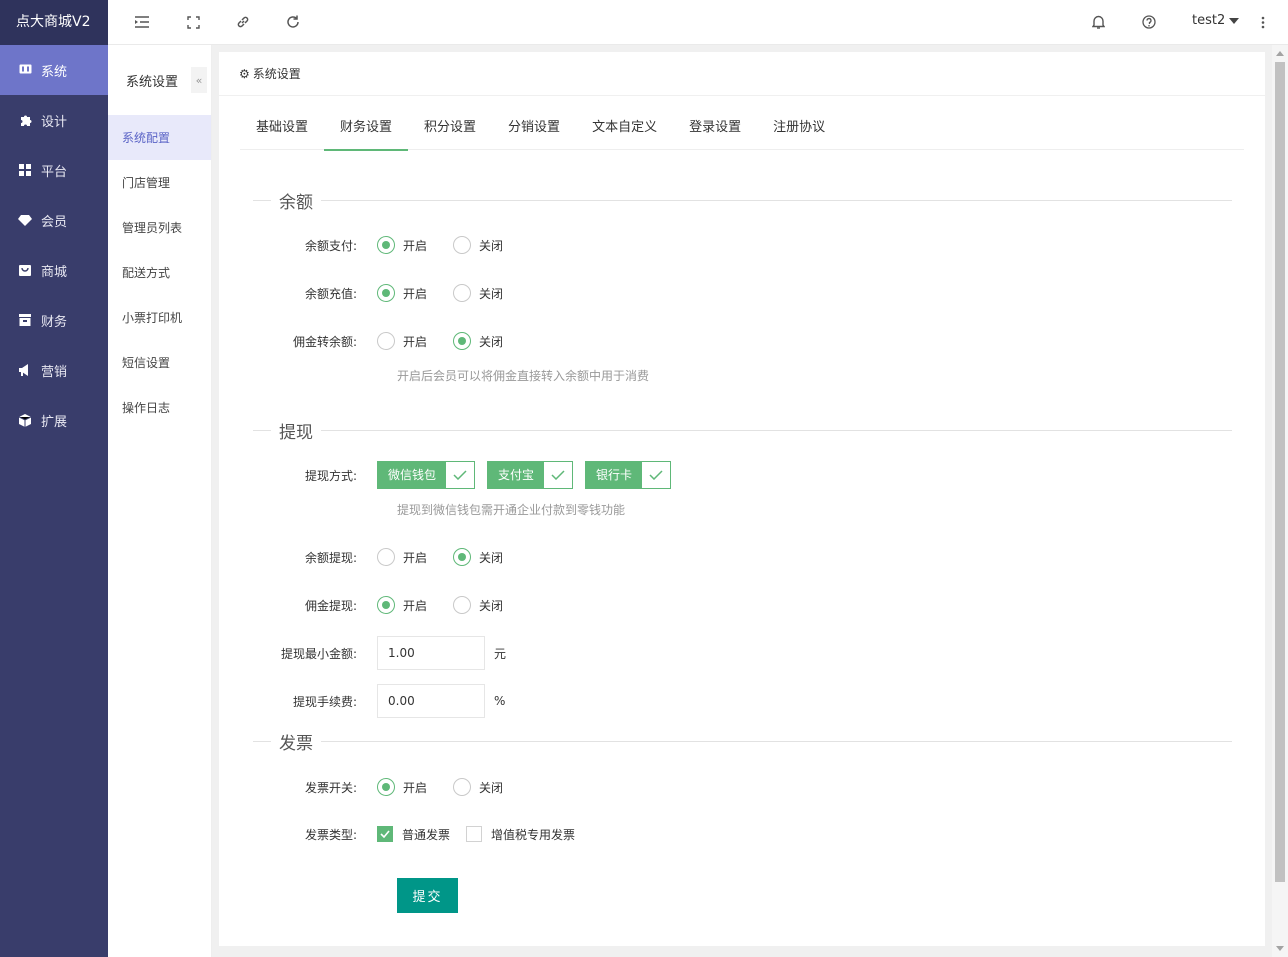 The height and width of the screenshot is (957, 1288). I want to click on fee-input, so click(431, 701).